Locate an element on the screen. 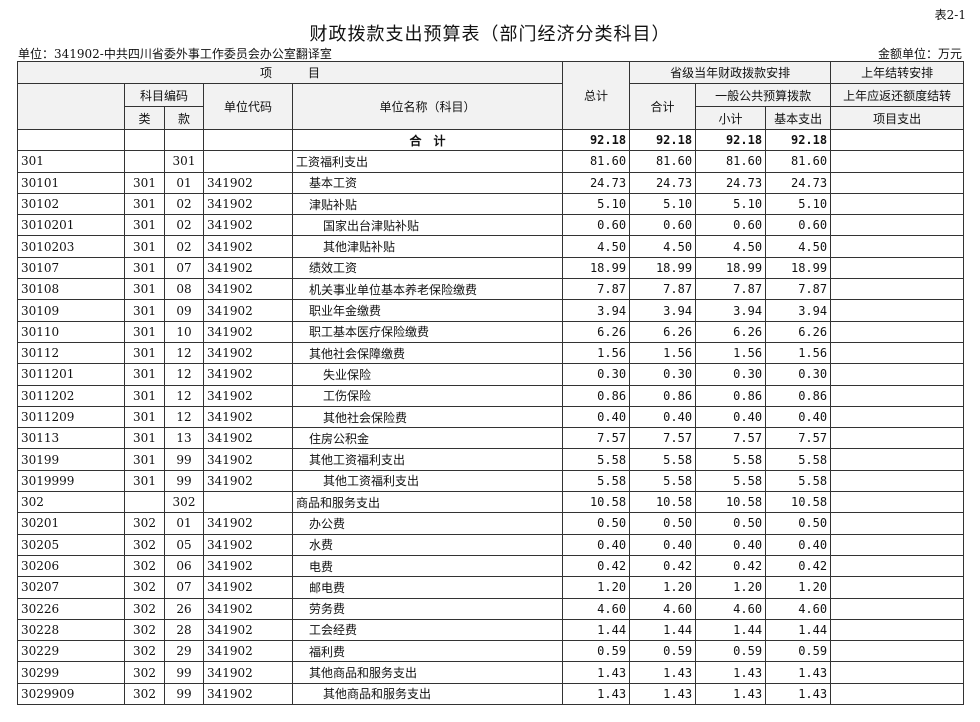  row-subtotal: 1.44 is located at coordinates (731, 630).